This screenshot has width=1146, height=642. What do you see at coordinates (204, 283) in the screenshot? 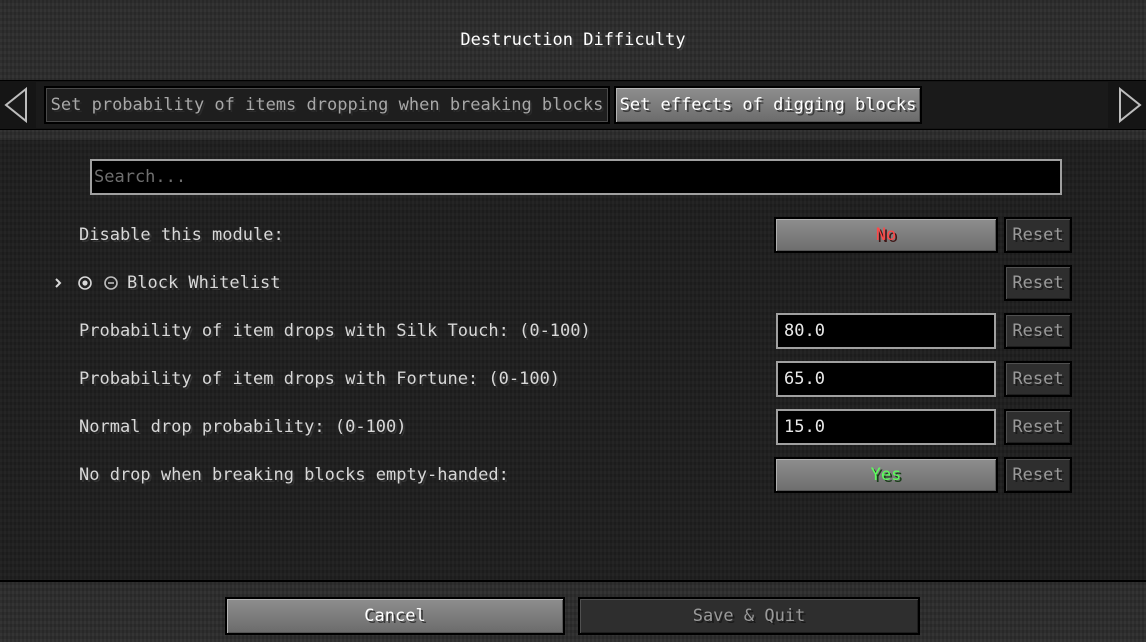
I see `block-whitelist-label: Block Whitelist` at bounding box center [204, 283].